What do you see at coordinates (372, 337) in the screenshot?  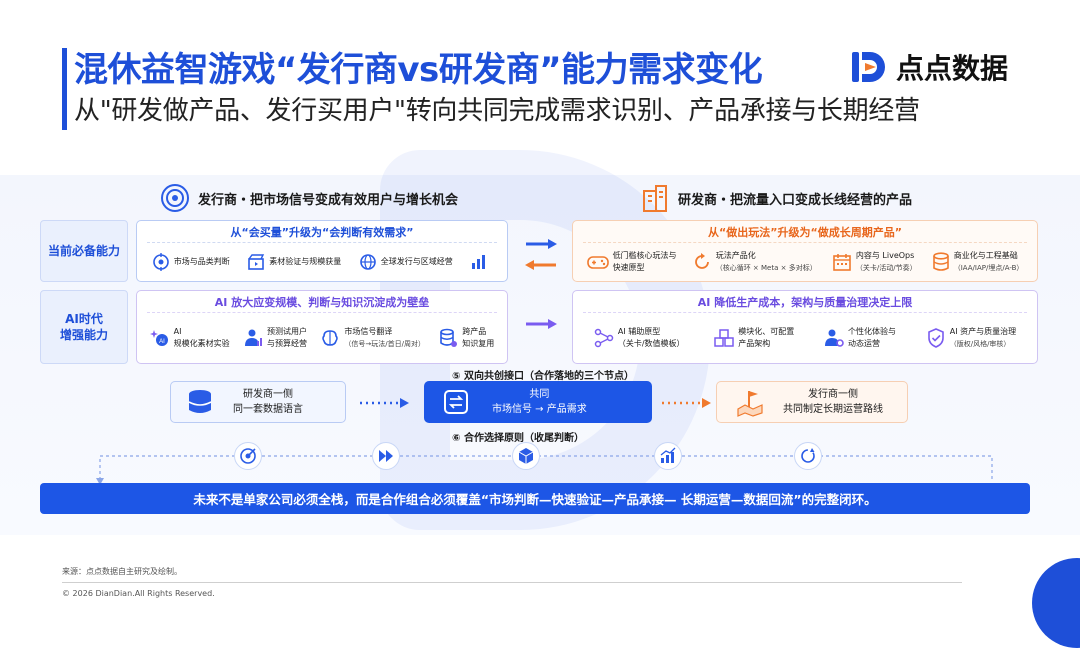 I see `capability-item: 市场信号翻译 （信号→玩法/首日/周对）` at bounding box center [372, 337].